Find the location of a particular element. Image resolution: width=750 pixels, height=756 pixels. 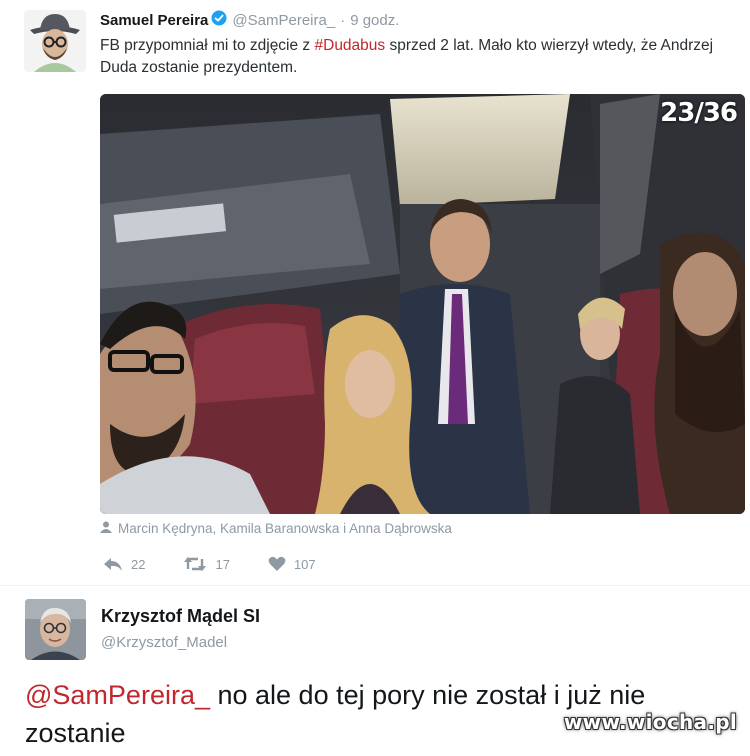

retweet-button: 17 is located at coordinates (206, 564).